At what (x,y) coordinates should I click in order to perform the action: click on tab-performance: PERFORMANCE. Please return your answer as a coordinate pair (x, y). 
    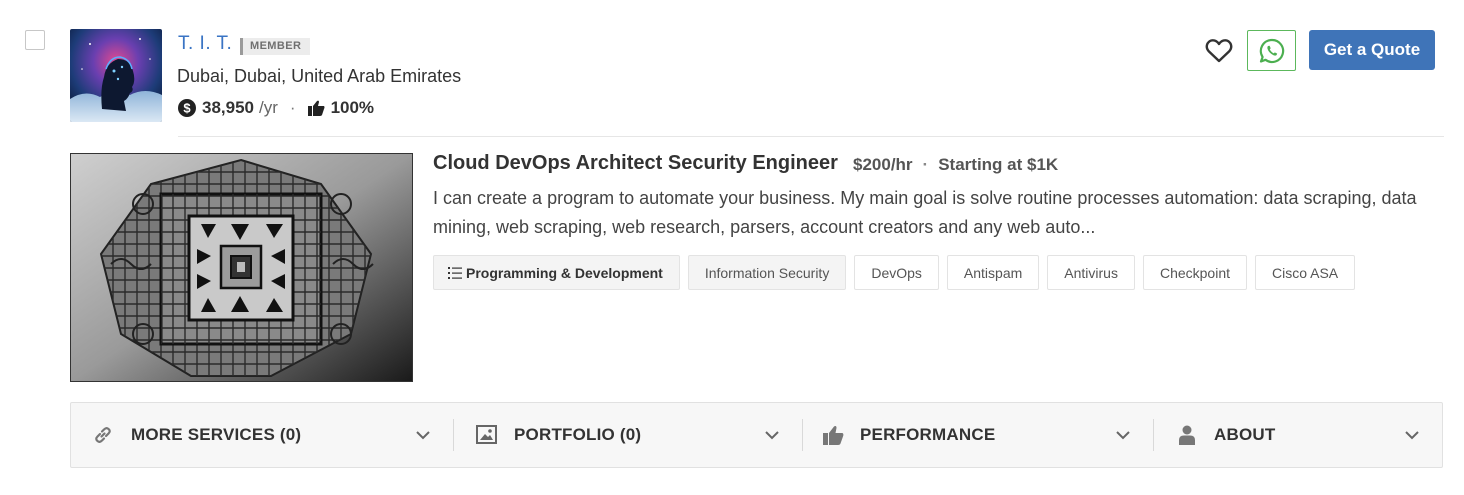
    Looking at the image, I should click on (978, 435).